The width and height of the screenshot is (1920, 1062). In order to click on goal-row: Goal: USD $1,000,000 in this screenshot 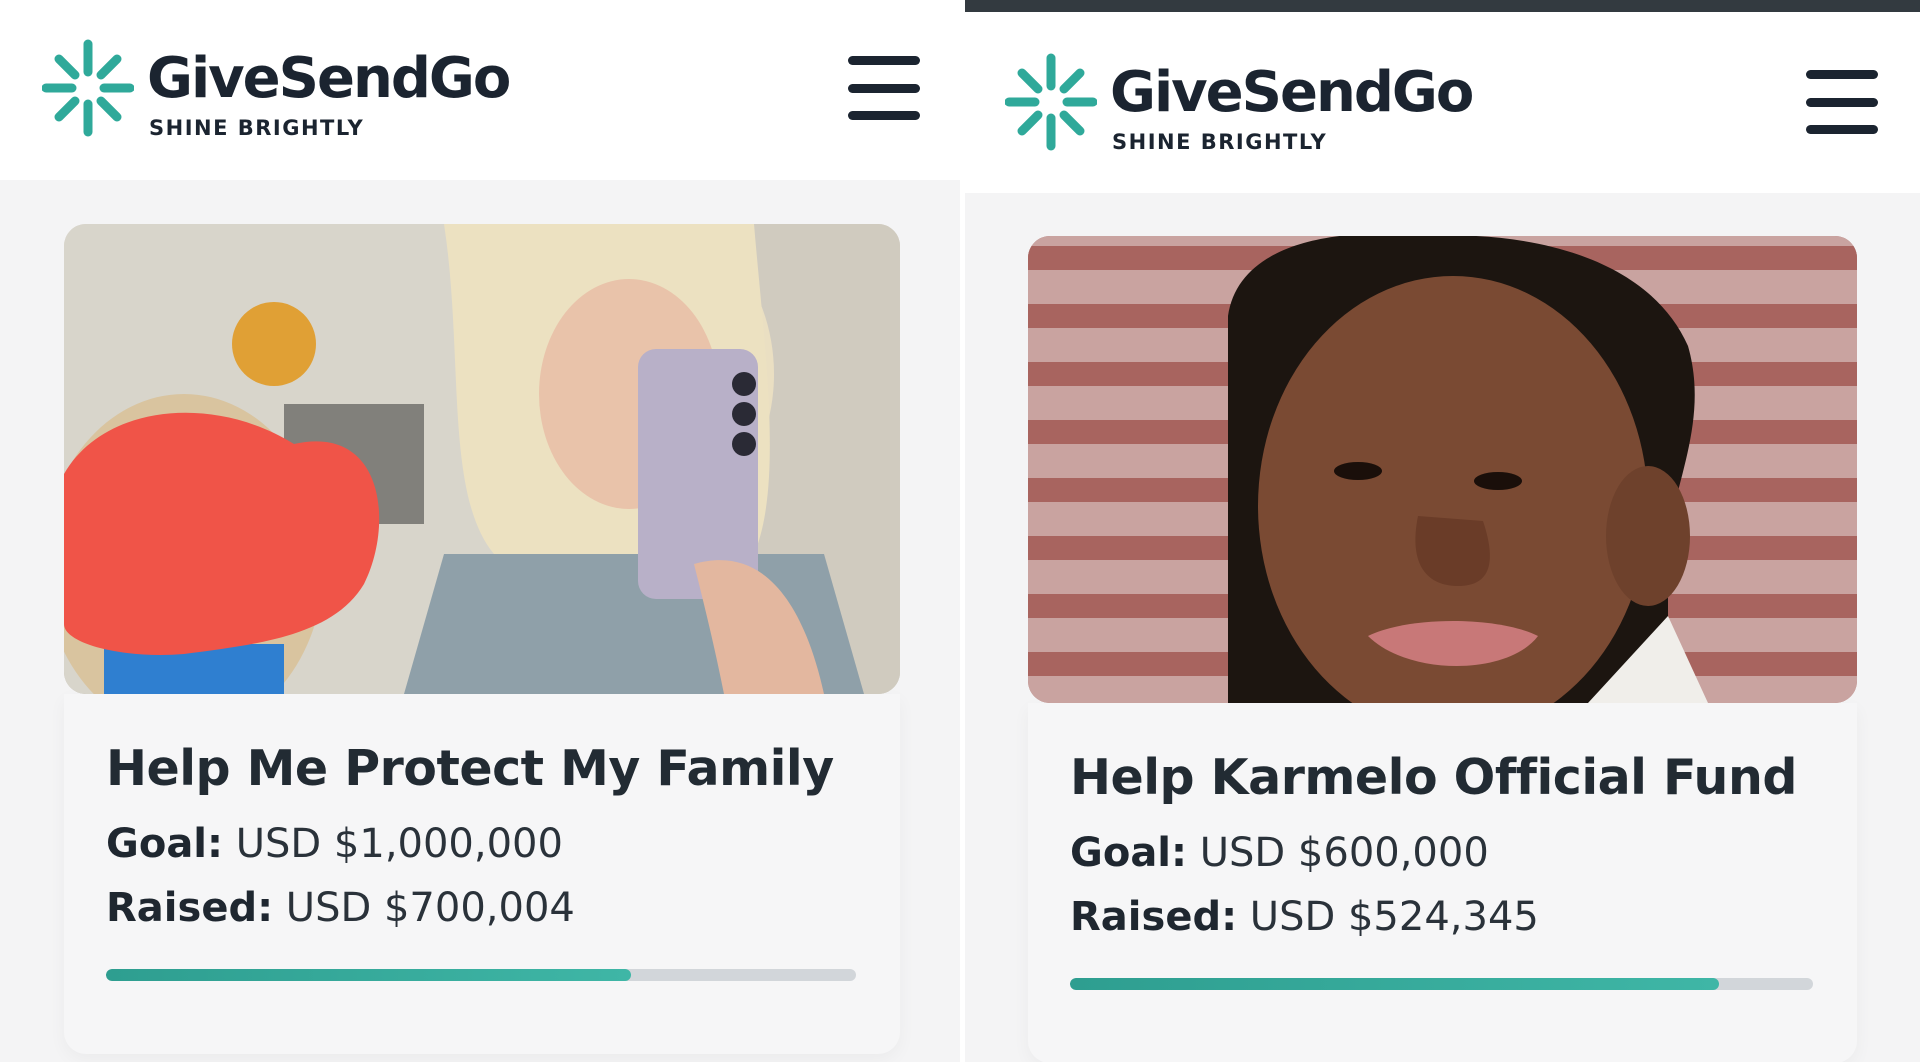, I will do `click(482, 844)`.